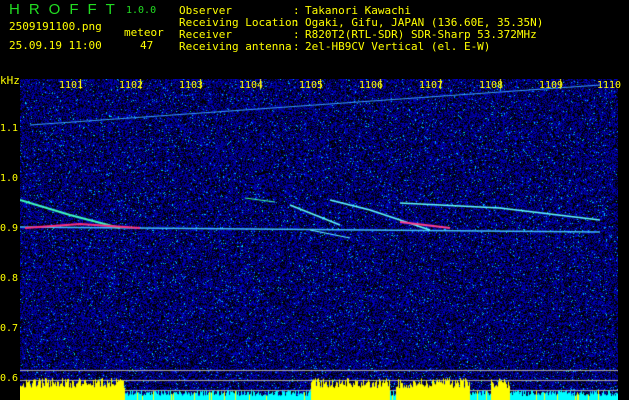 This screenshot has height=400, width=629. What do you see at coordinates (66, 9) in the screenshot?
I see `app-title: HROFFT` at bounding box center [66, 9].